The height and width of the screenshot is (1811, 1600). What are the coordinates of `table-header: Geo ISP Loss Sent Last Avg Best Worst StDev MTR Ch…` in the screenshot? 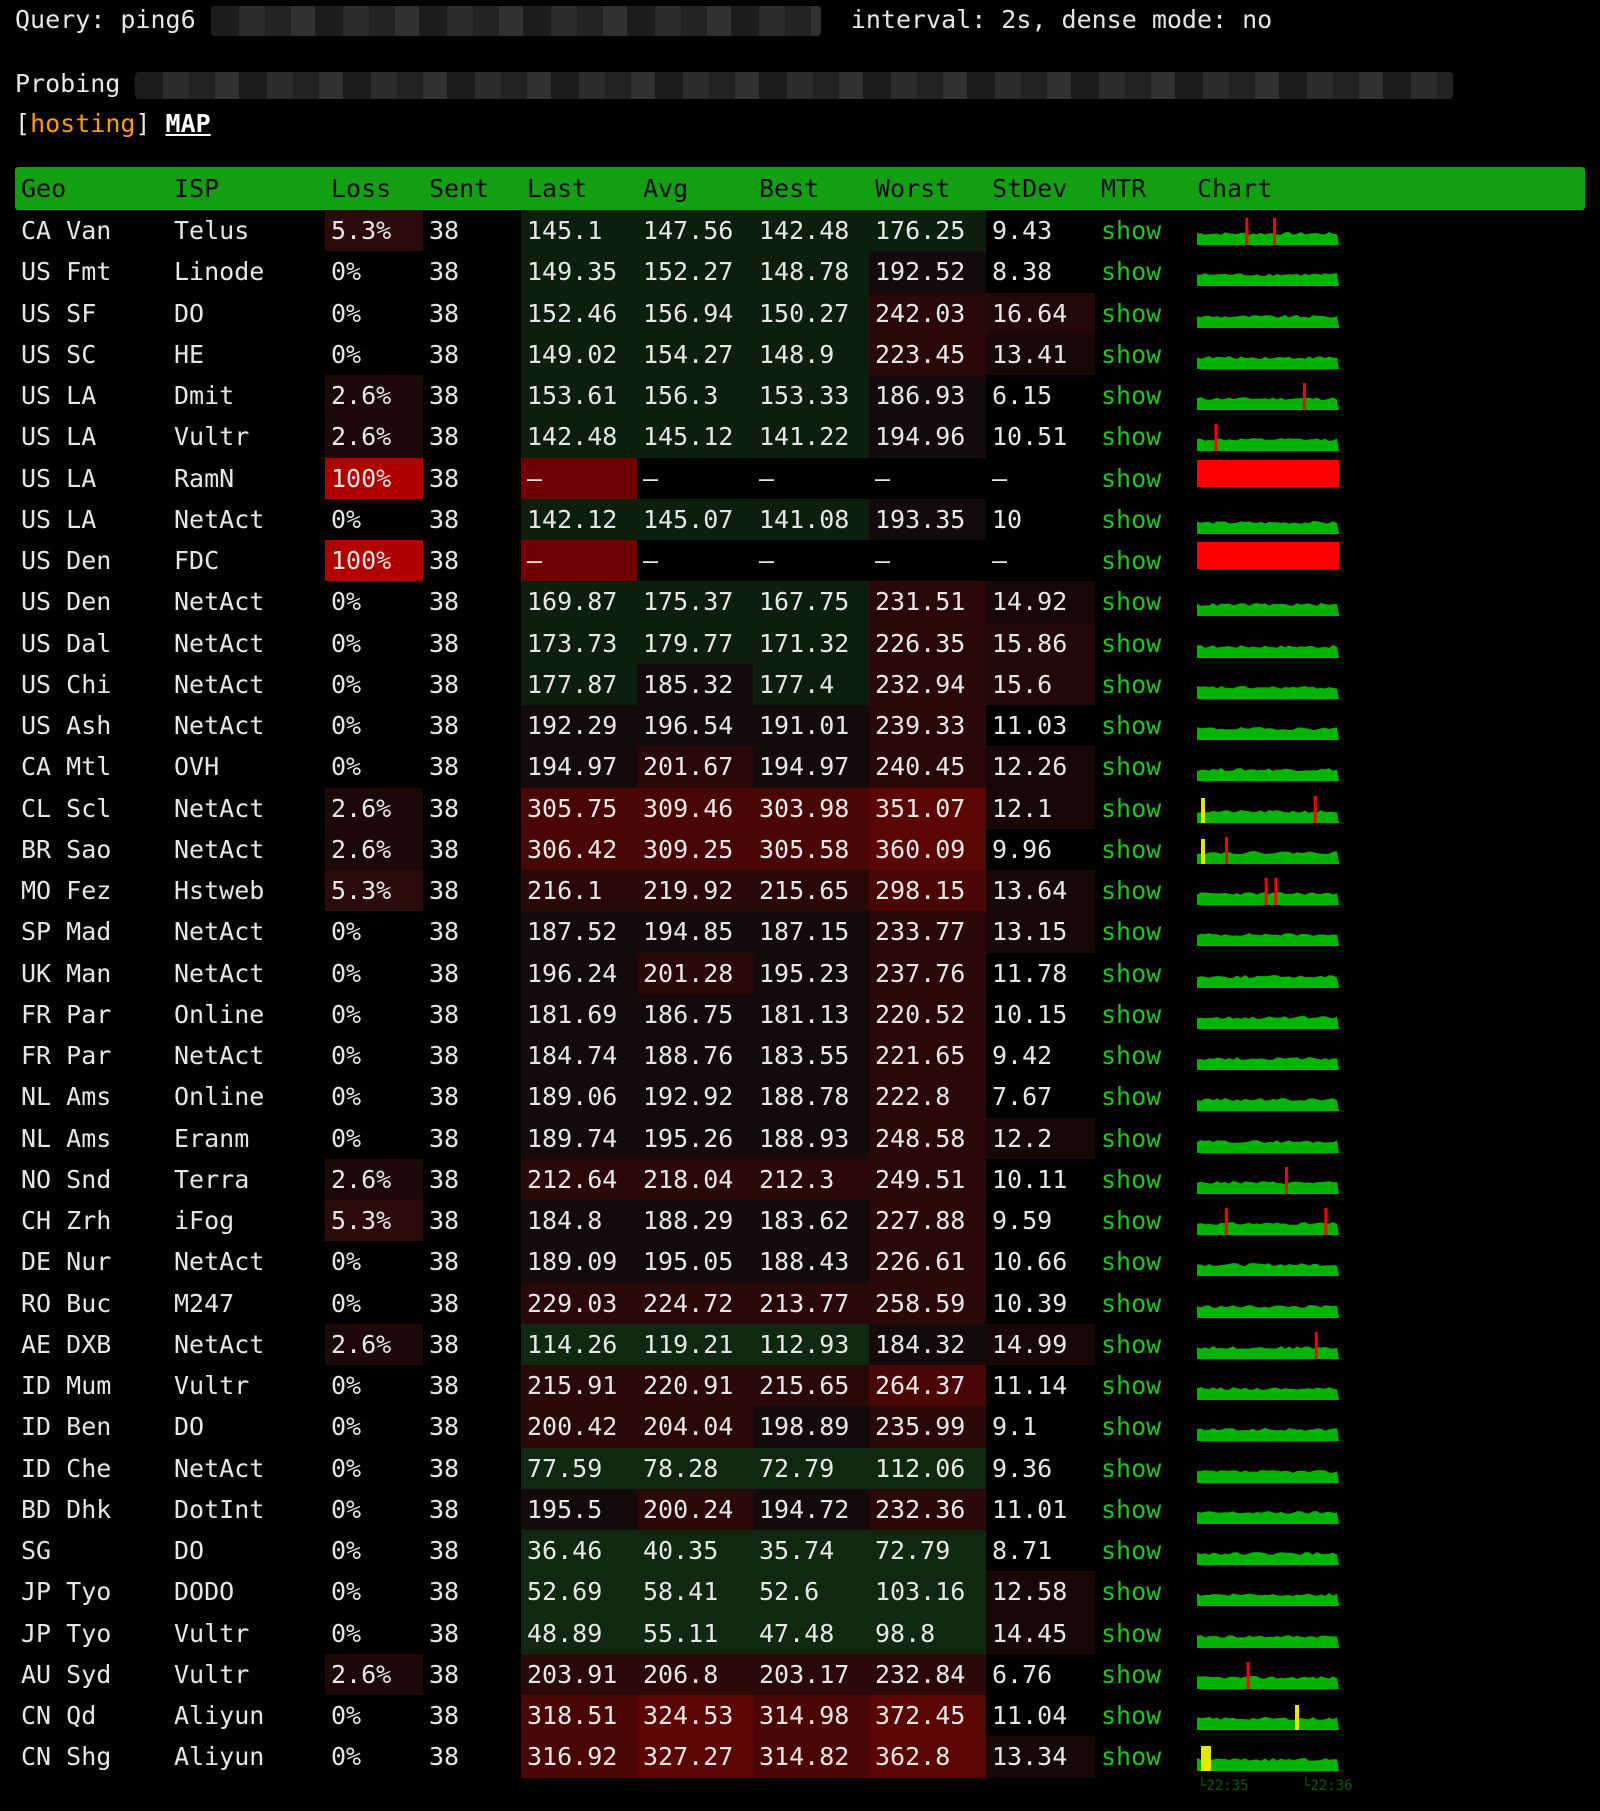 It's located at (800, 188).